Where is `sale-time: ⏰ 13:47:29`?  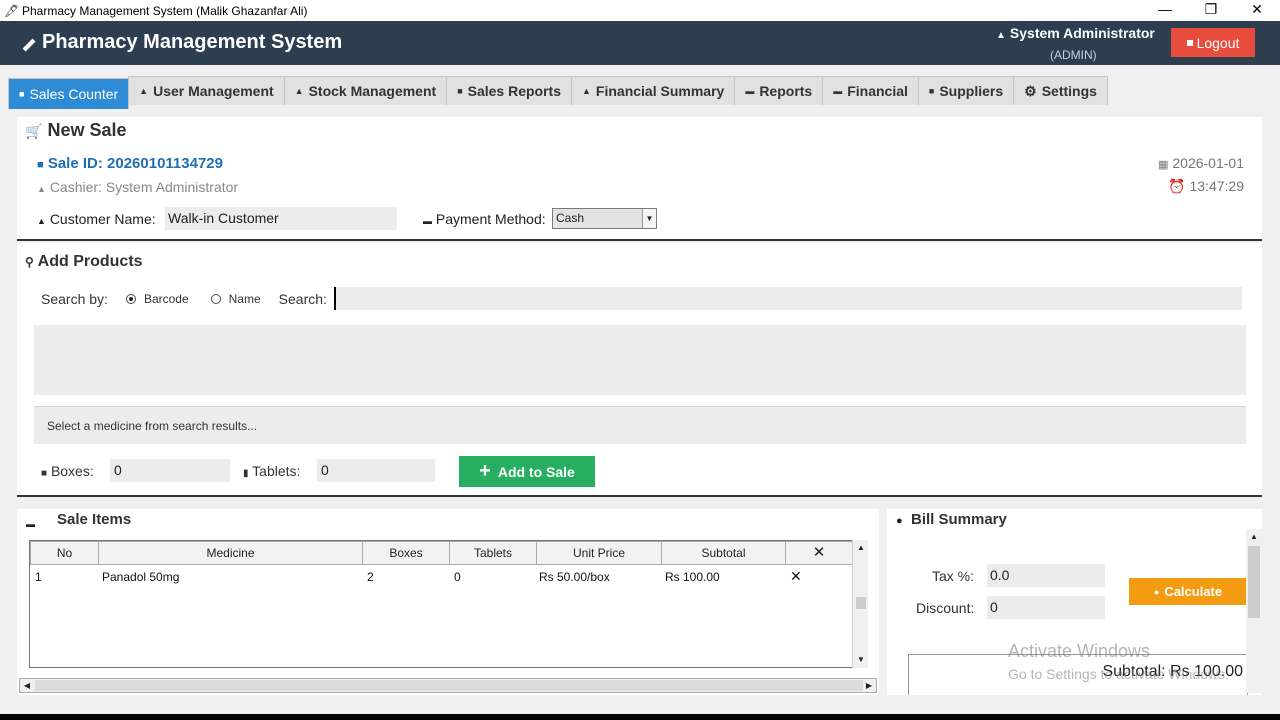
sale-time: ⏰ 13:47:29 is located at coordinates (1206, 186).